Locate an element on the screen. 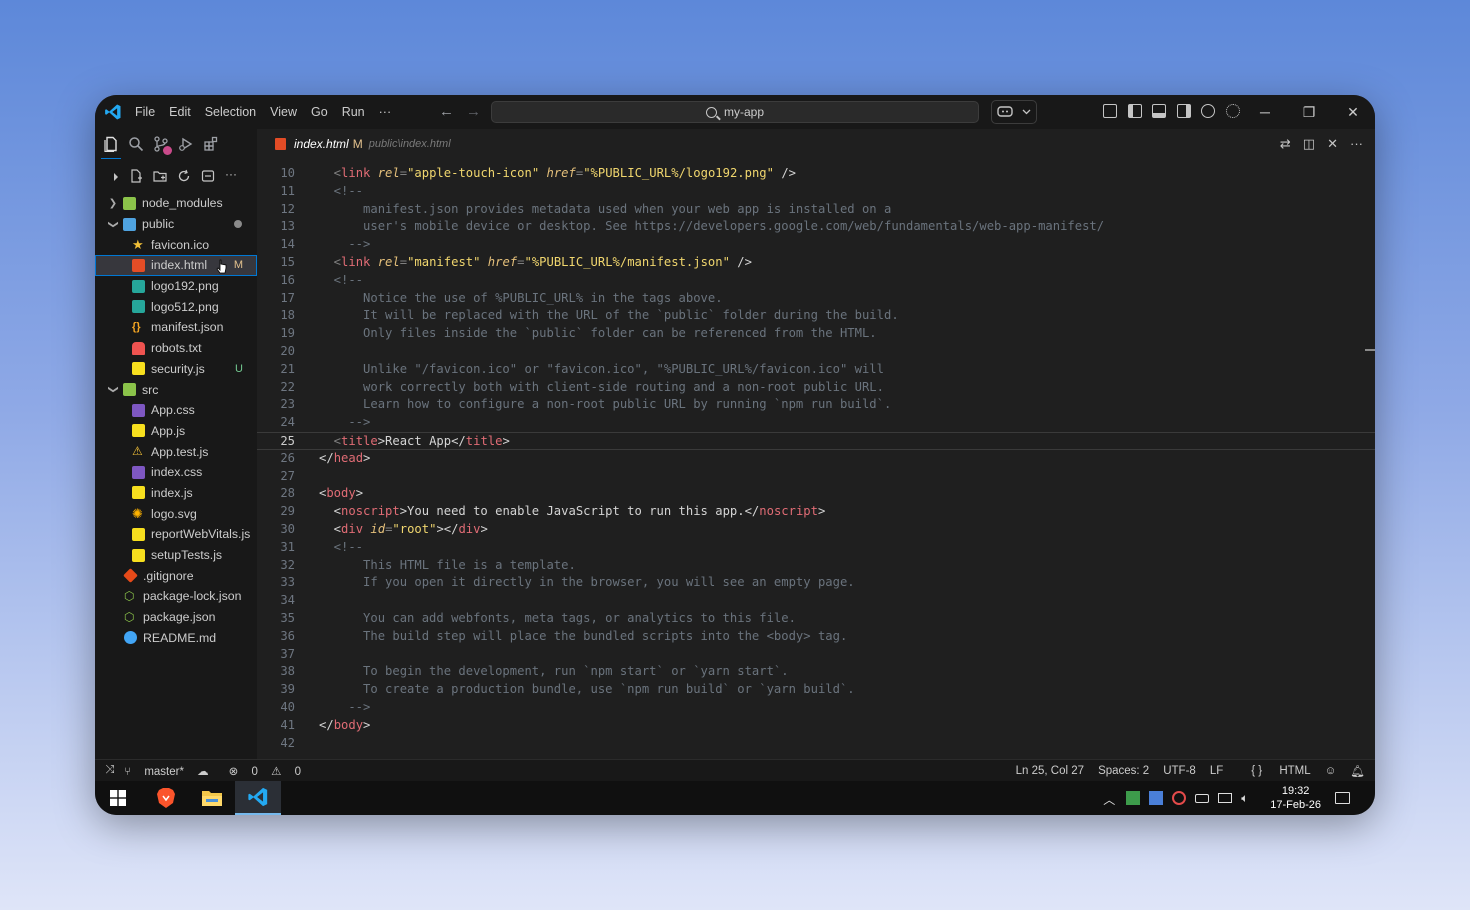 The image size is (1470, 910). code-line: 24 --> is located at coordinates (816, 423).